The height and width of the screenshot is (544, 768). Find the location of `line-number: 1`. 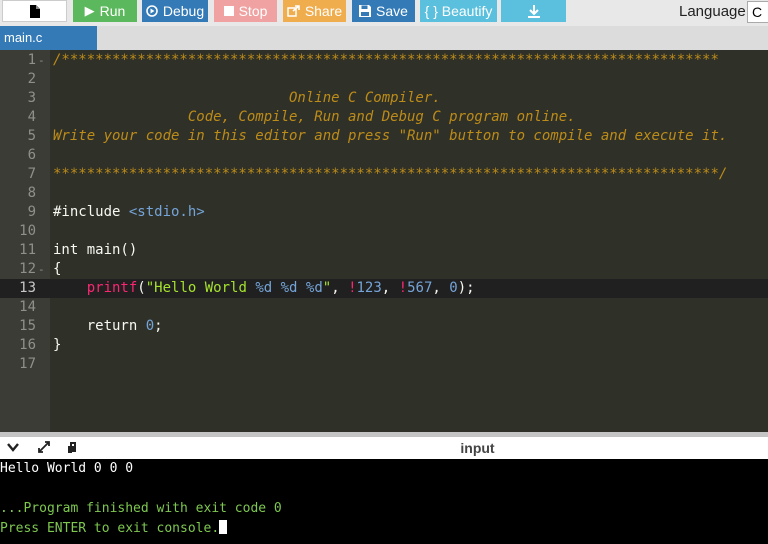

line-number: 1 is located at coordinates (31, 60).